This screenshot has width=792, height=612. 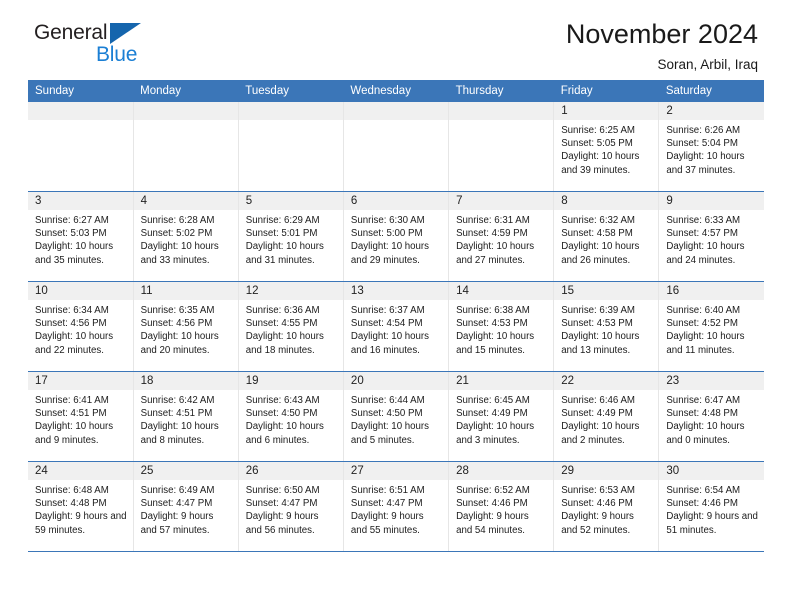 What do you see at coordinates (598, 490) in the screenshot?
I see `sunrise-text: Sunrise: 6:53 AM` at bounding box center [598, 490].